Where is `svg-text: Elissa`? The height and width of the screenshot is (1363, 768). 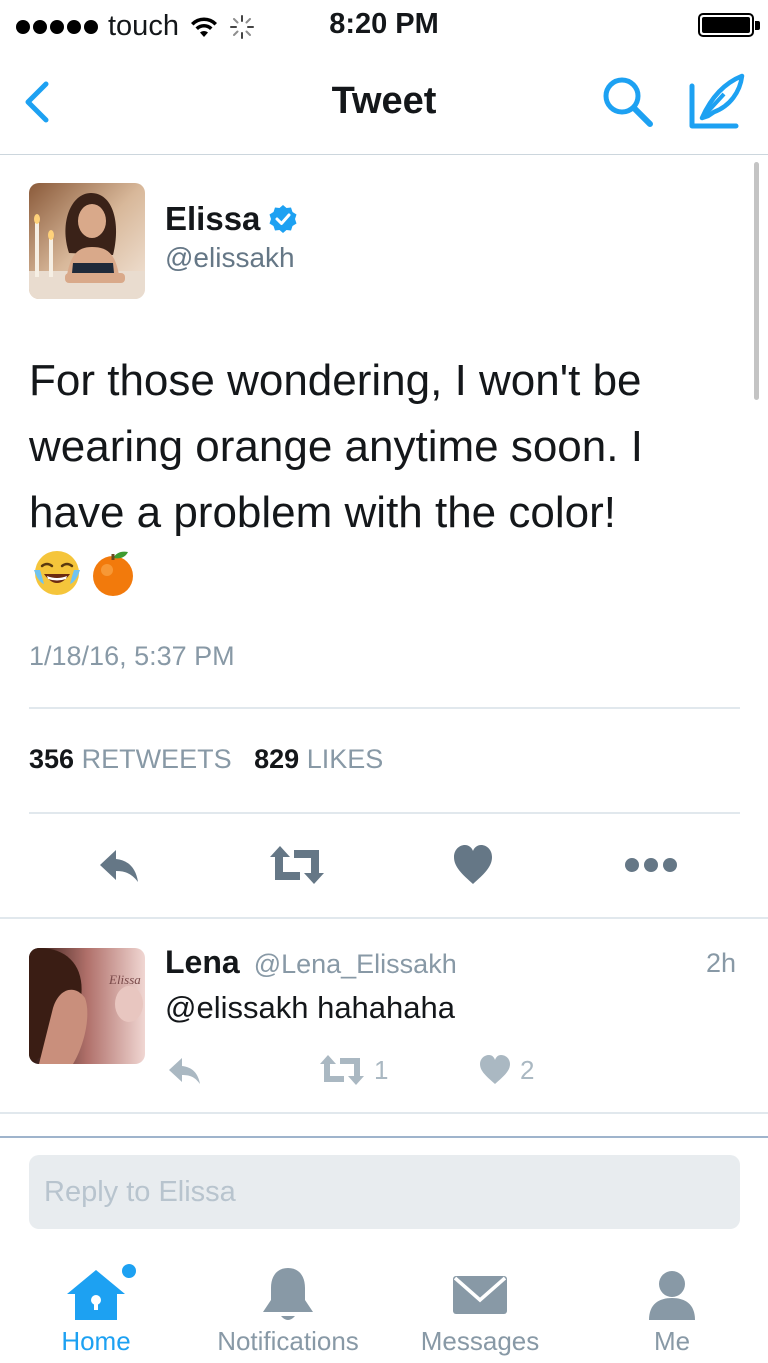 svg-text: Elissa is located at coordinates (124, 979).